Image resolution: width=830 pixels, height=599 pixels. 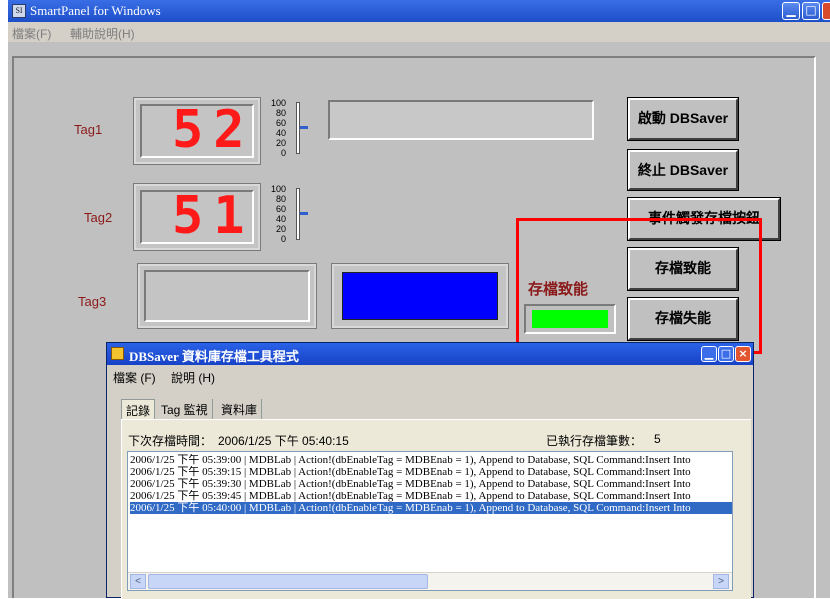 What do you see at coordinates (92, 301) in the screenshot?
I see `tag3-label: Tag3` at bounding box center [92, 301].